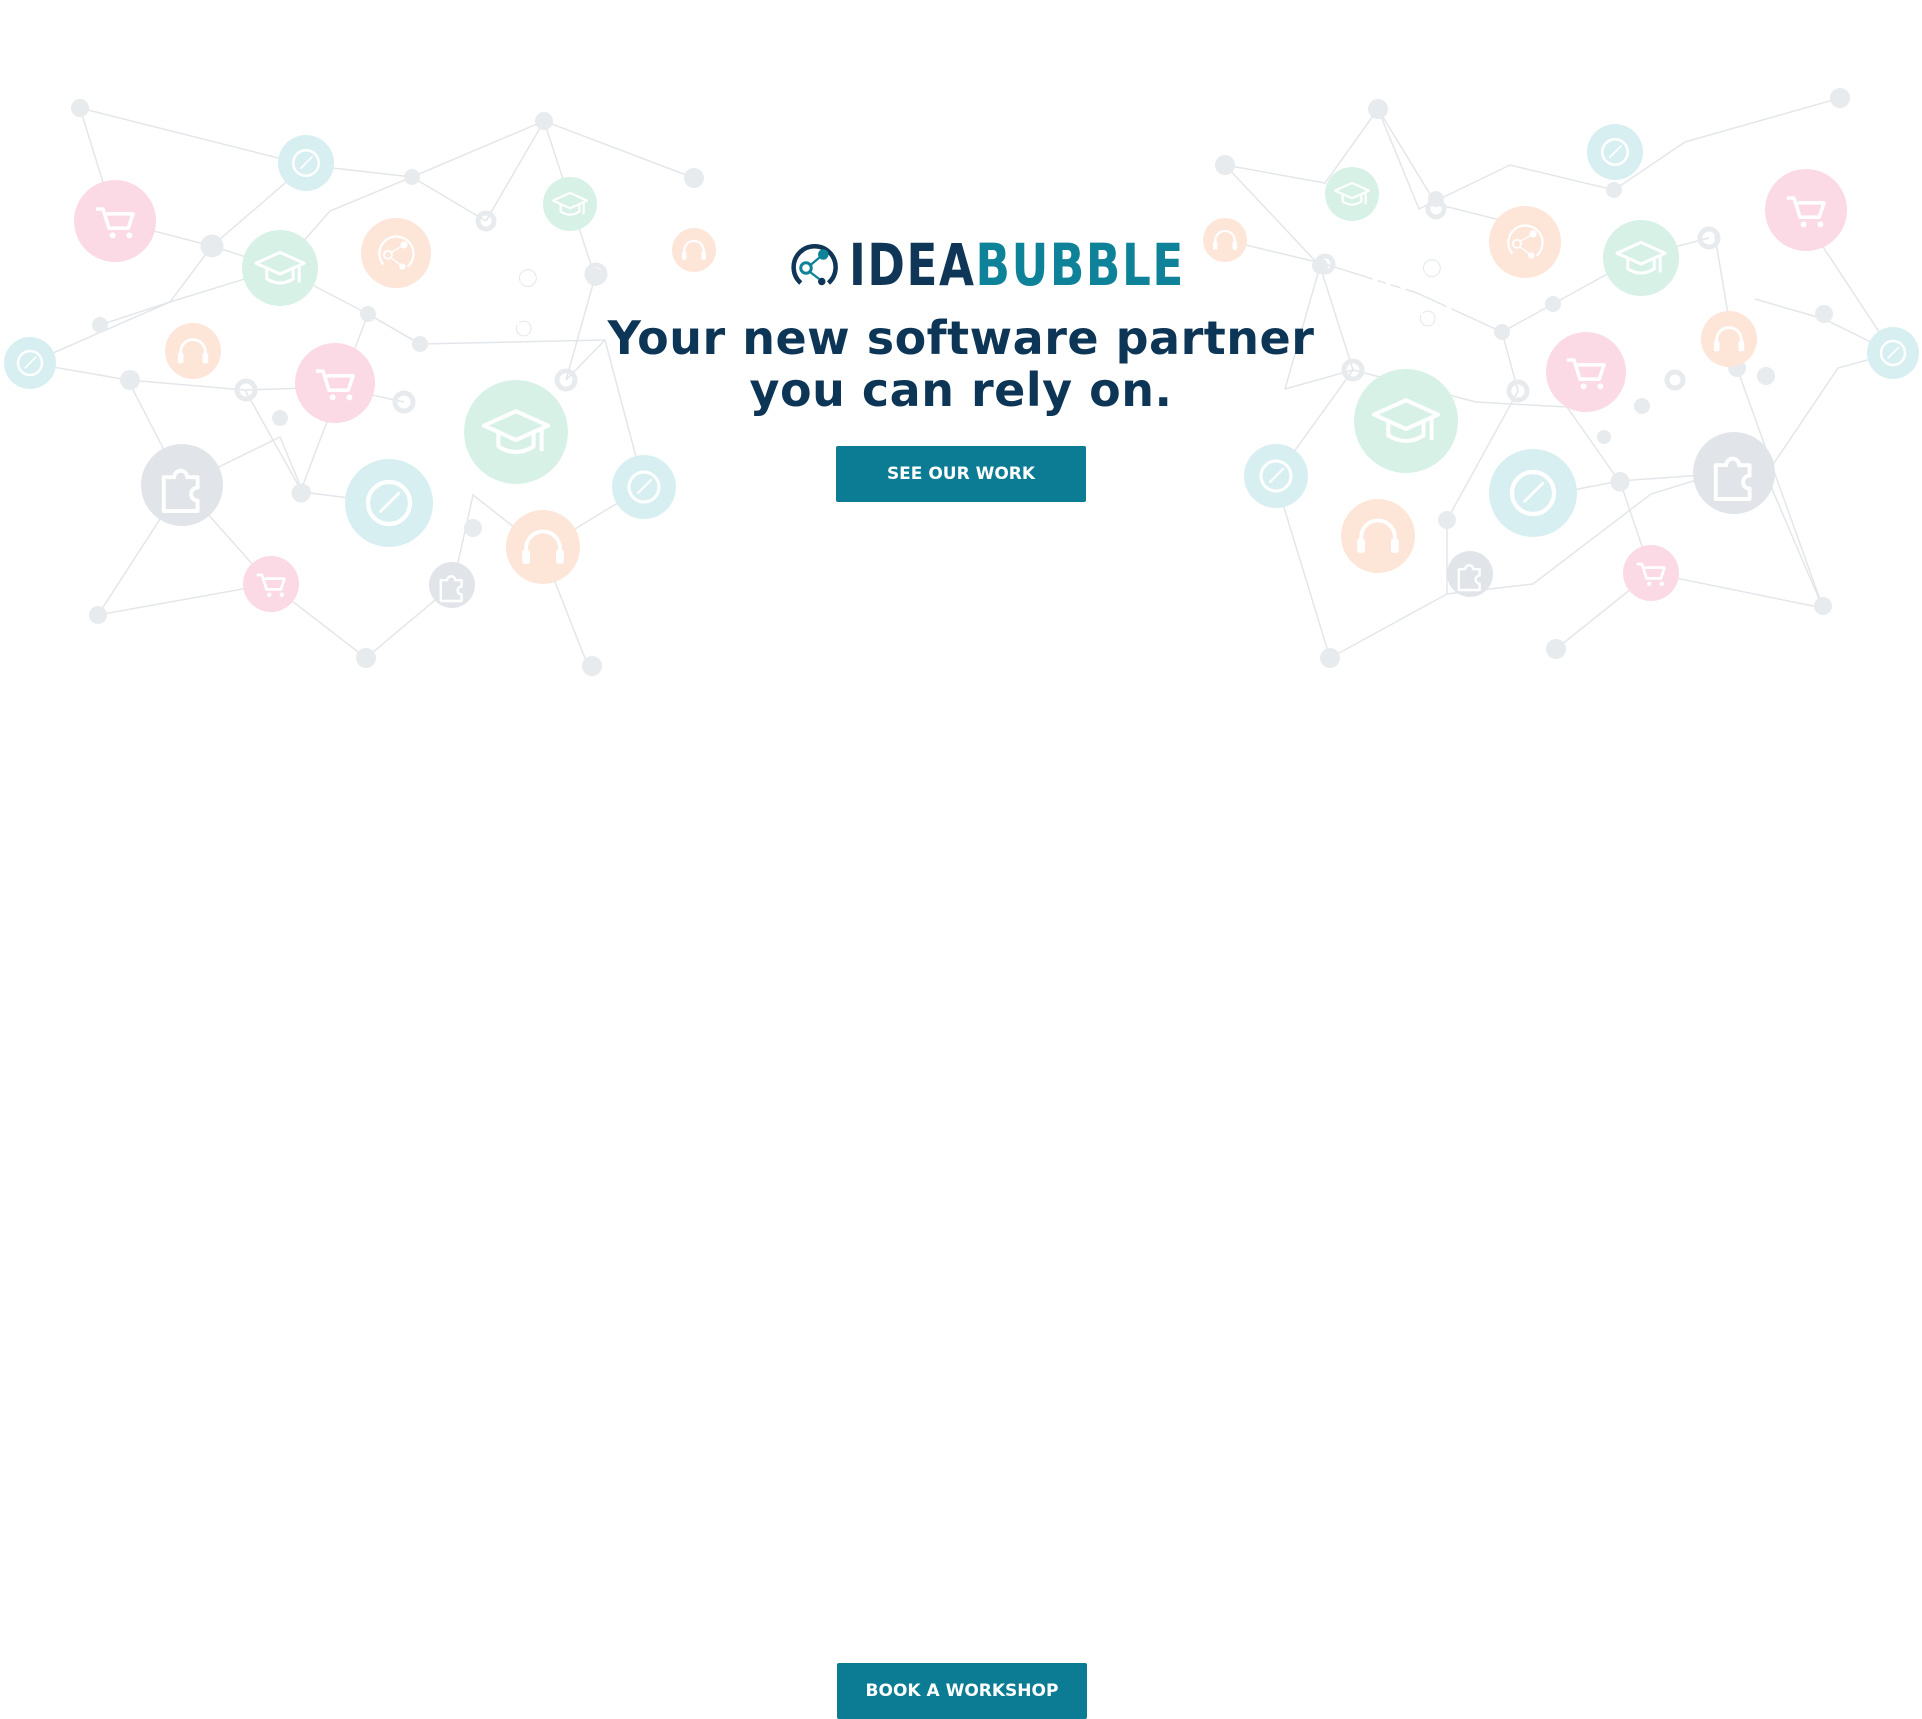  I want to click on idea-bubble-logo-icon, so click(814, 265).